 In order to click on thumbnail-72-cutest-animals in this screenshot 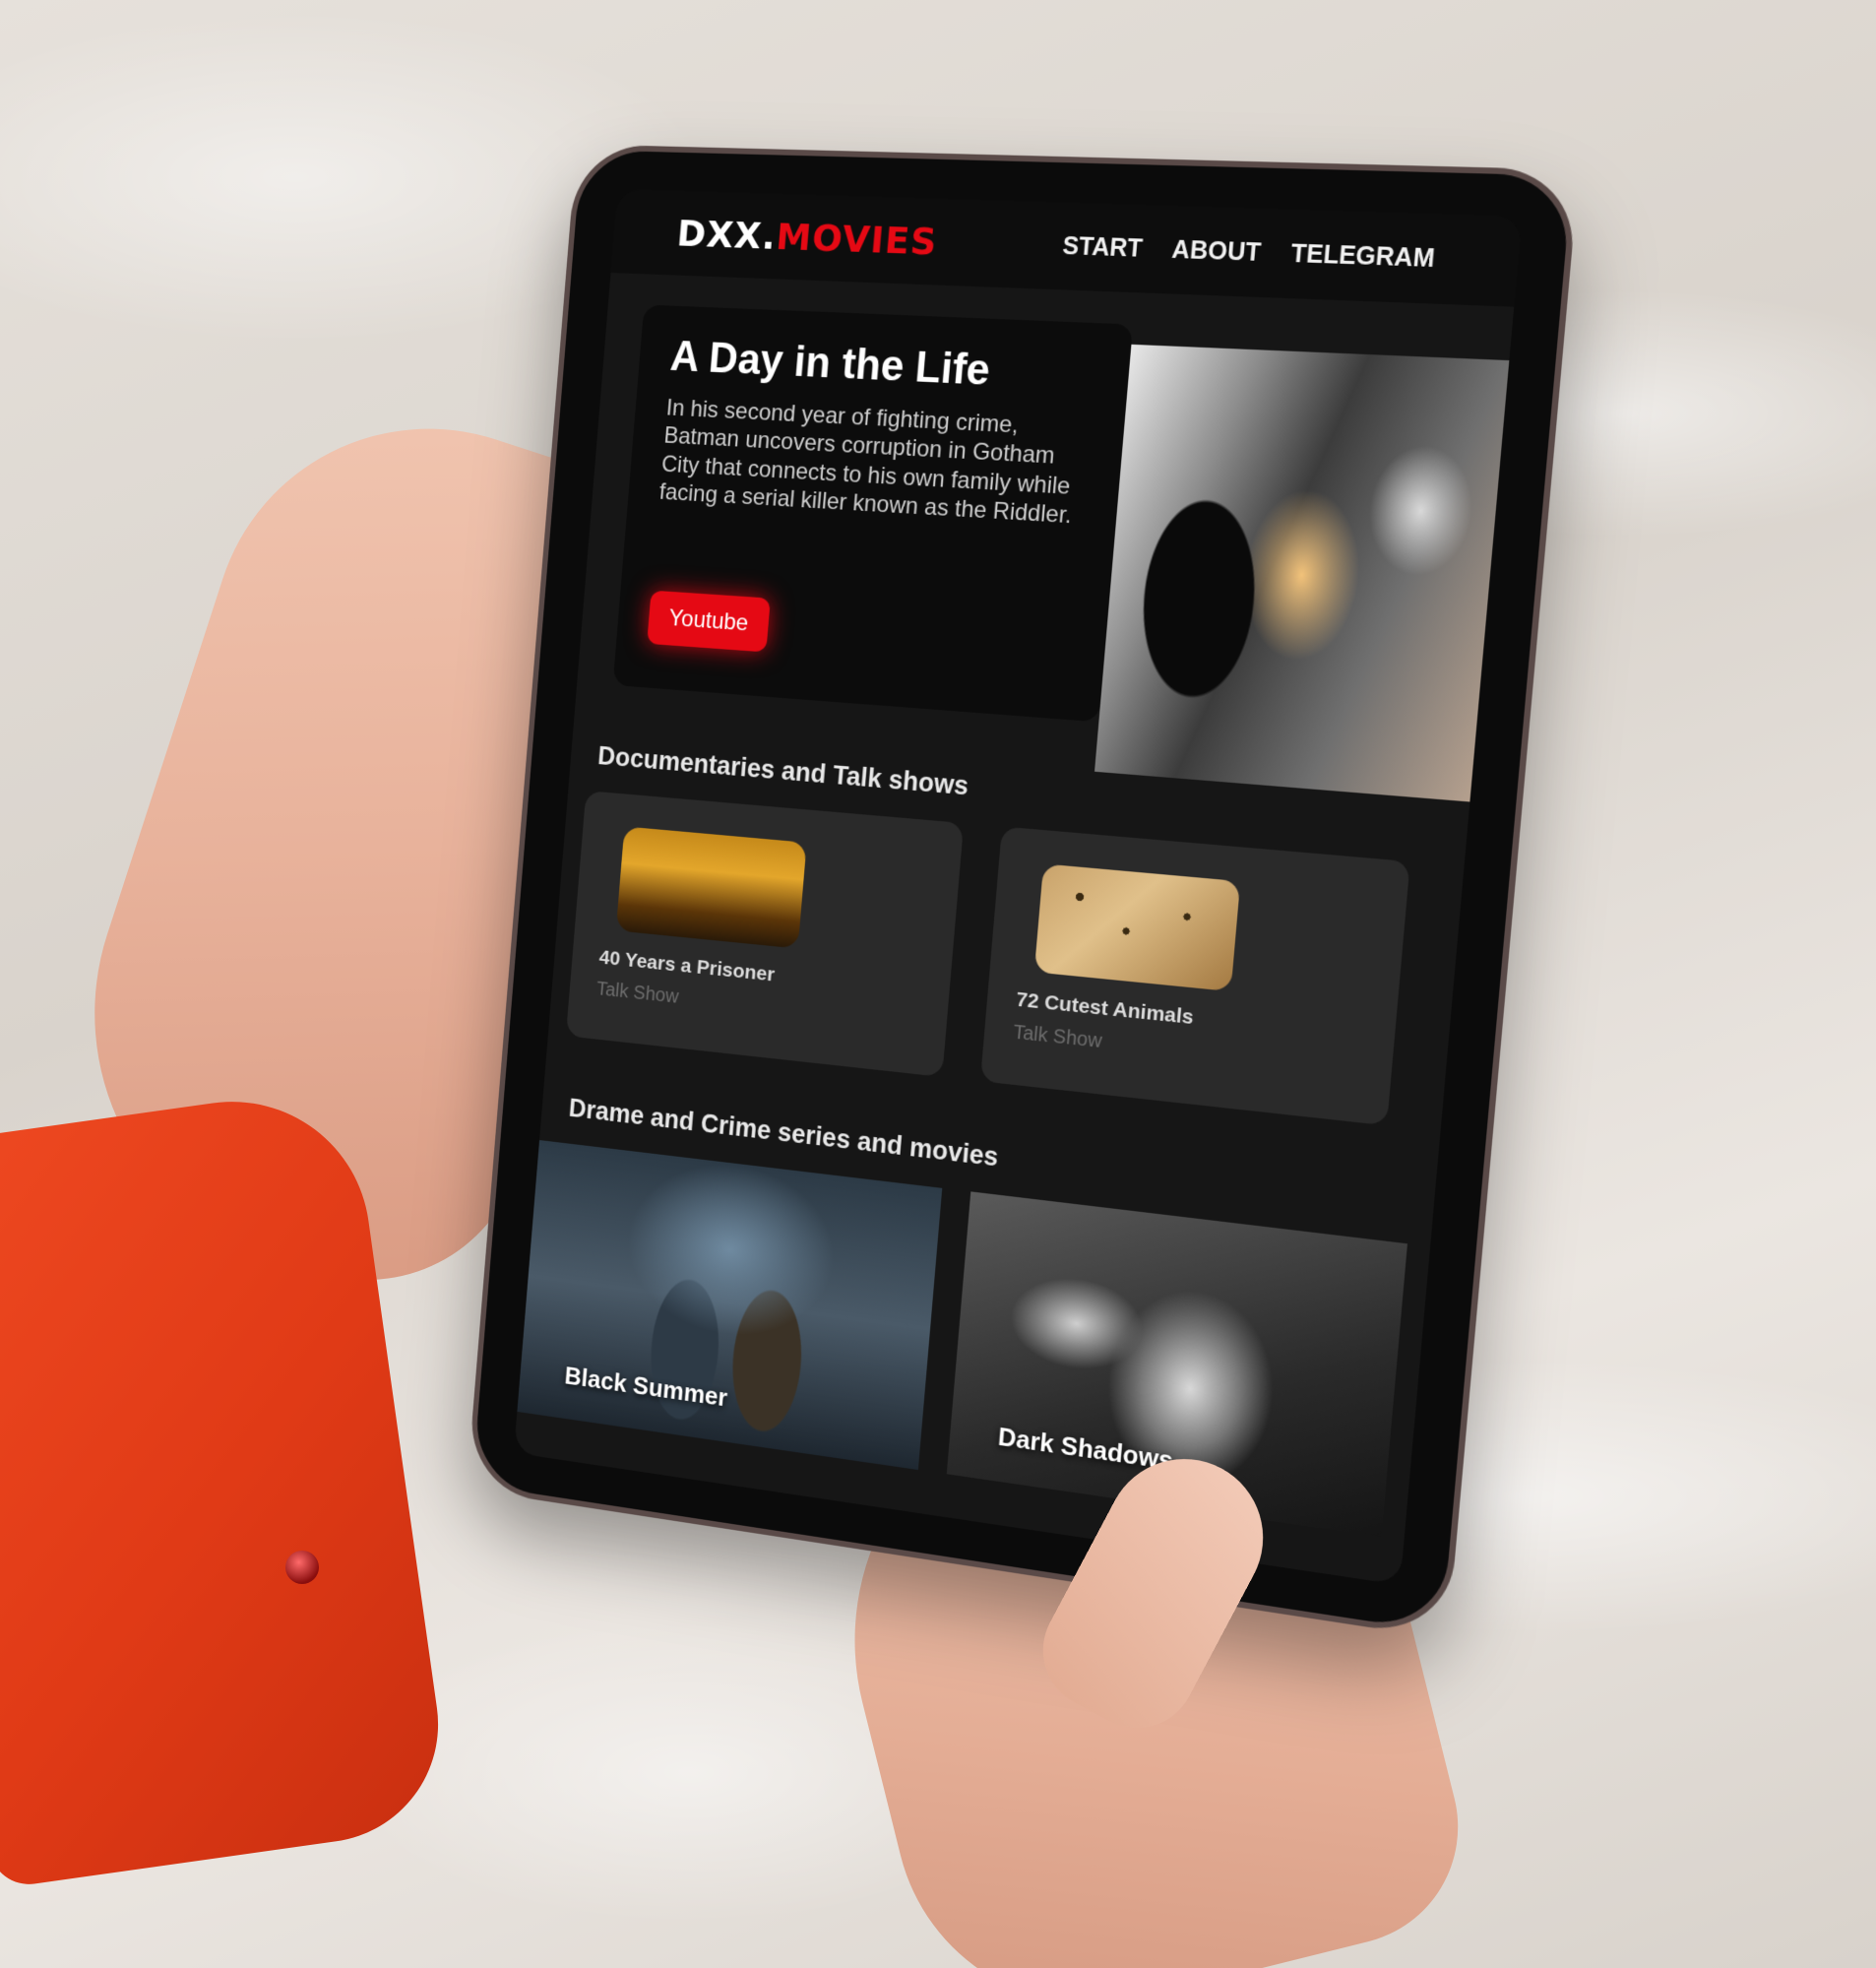, I will do `click(1137, 928)`.